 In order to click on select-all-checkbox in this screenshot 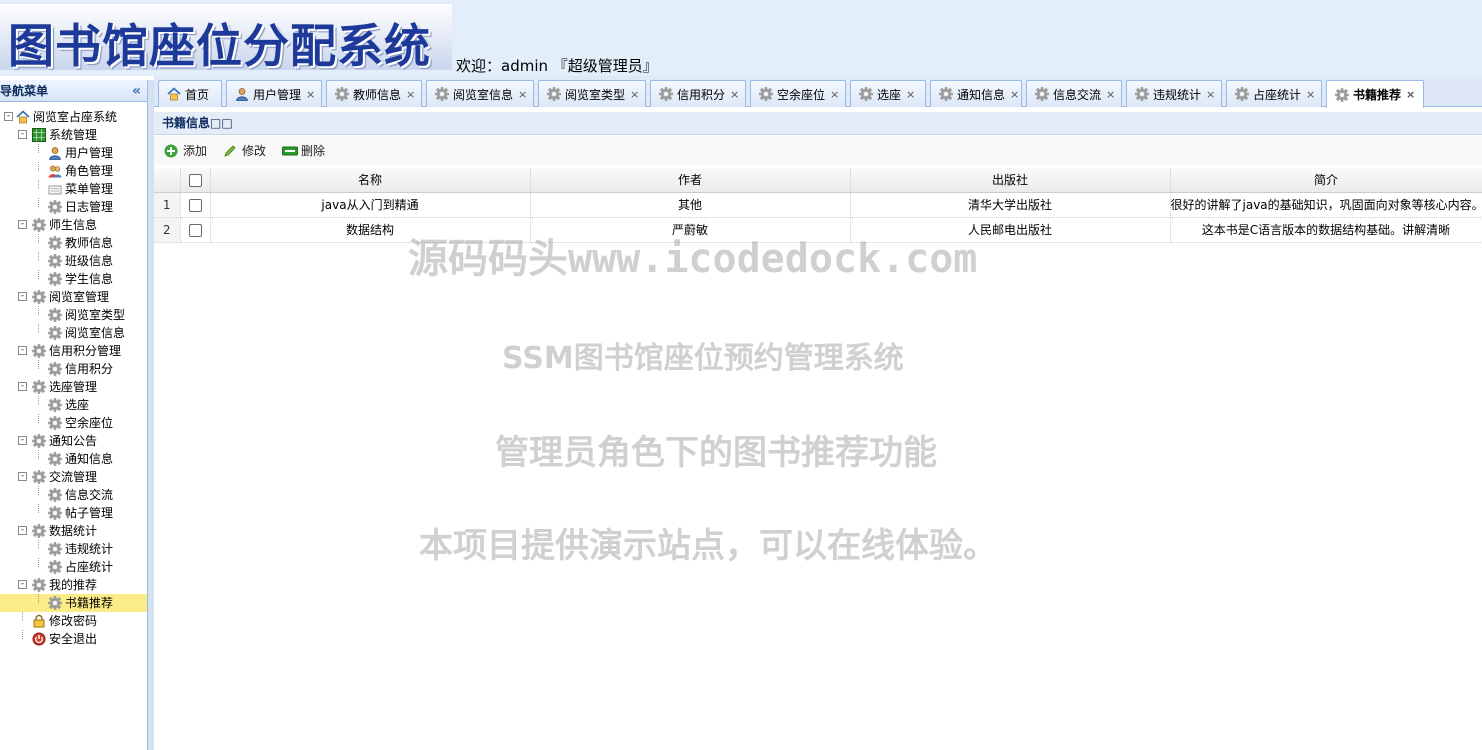, I will do `click(195, 180)`.